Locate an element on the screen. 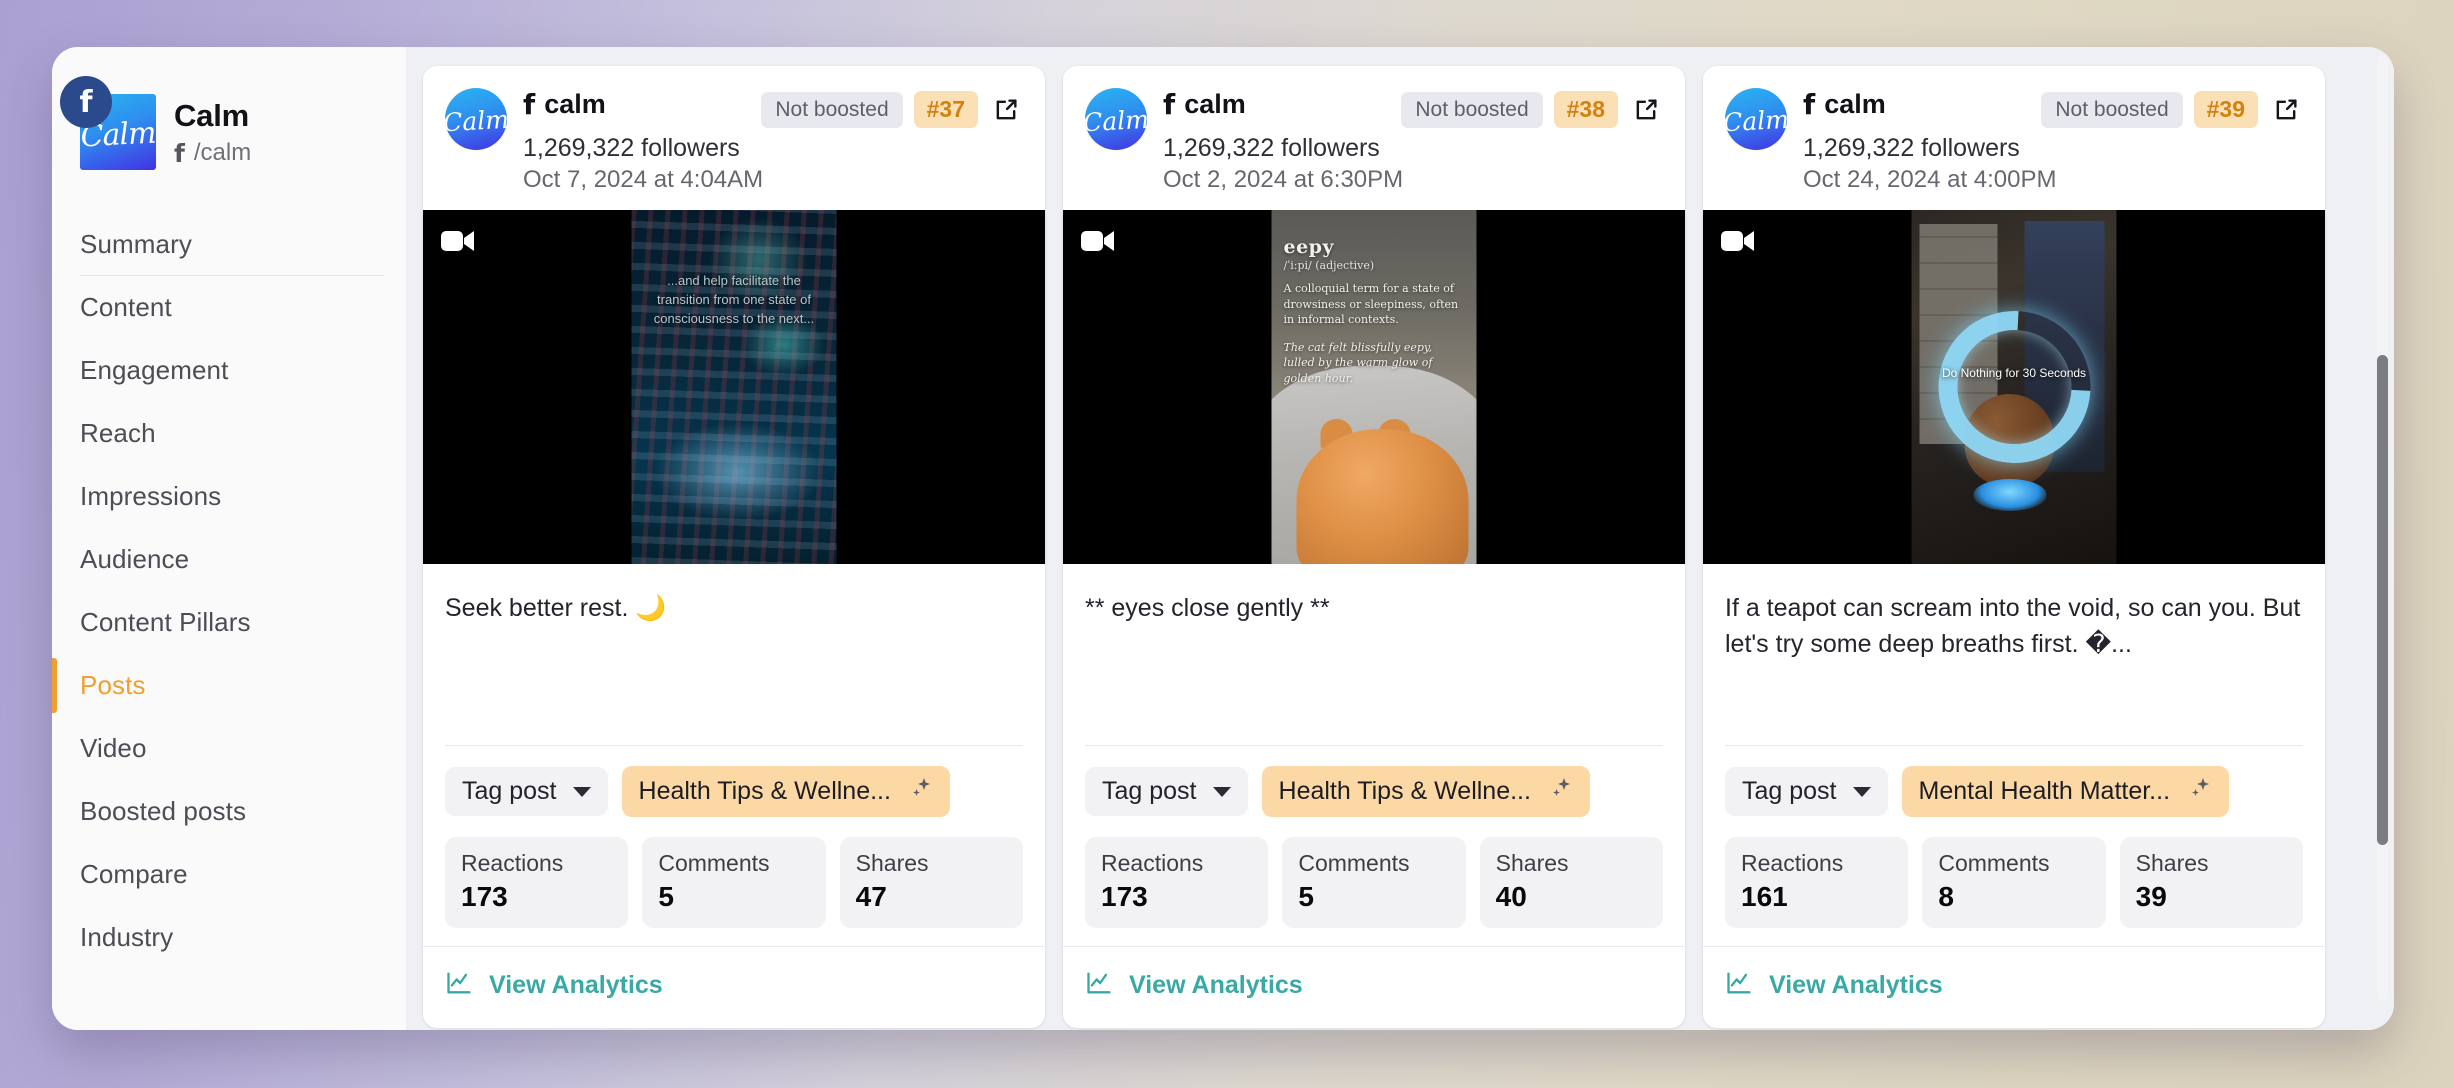  sidebar-item-label: Reach is located at coordinates (118, 433).